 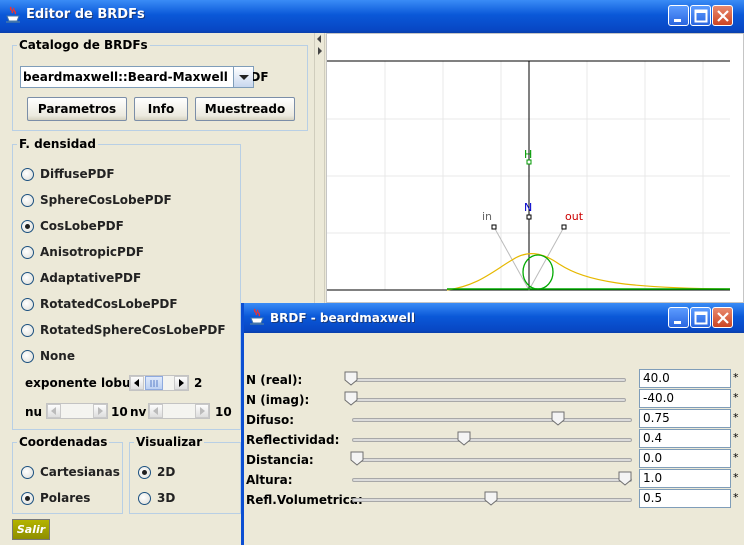 I want to click on brdf-select-arrow, so click(x=243, y=77).